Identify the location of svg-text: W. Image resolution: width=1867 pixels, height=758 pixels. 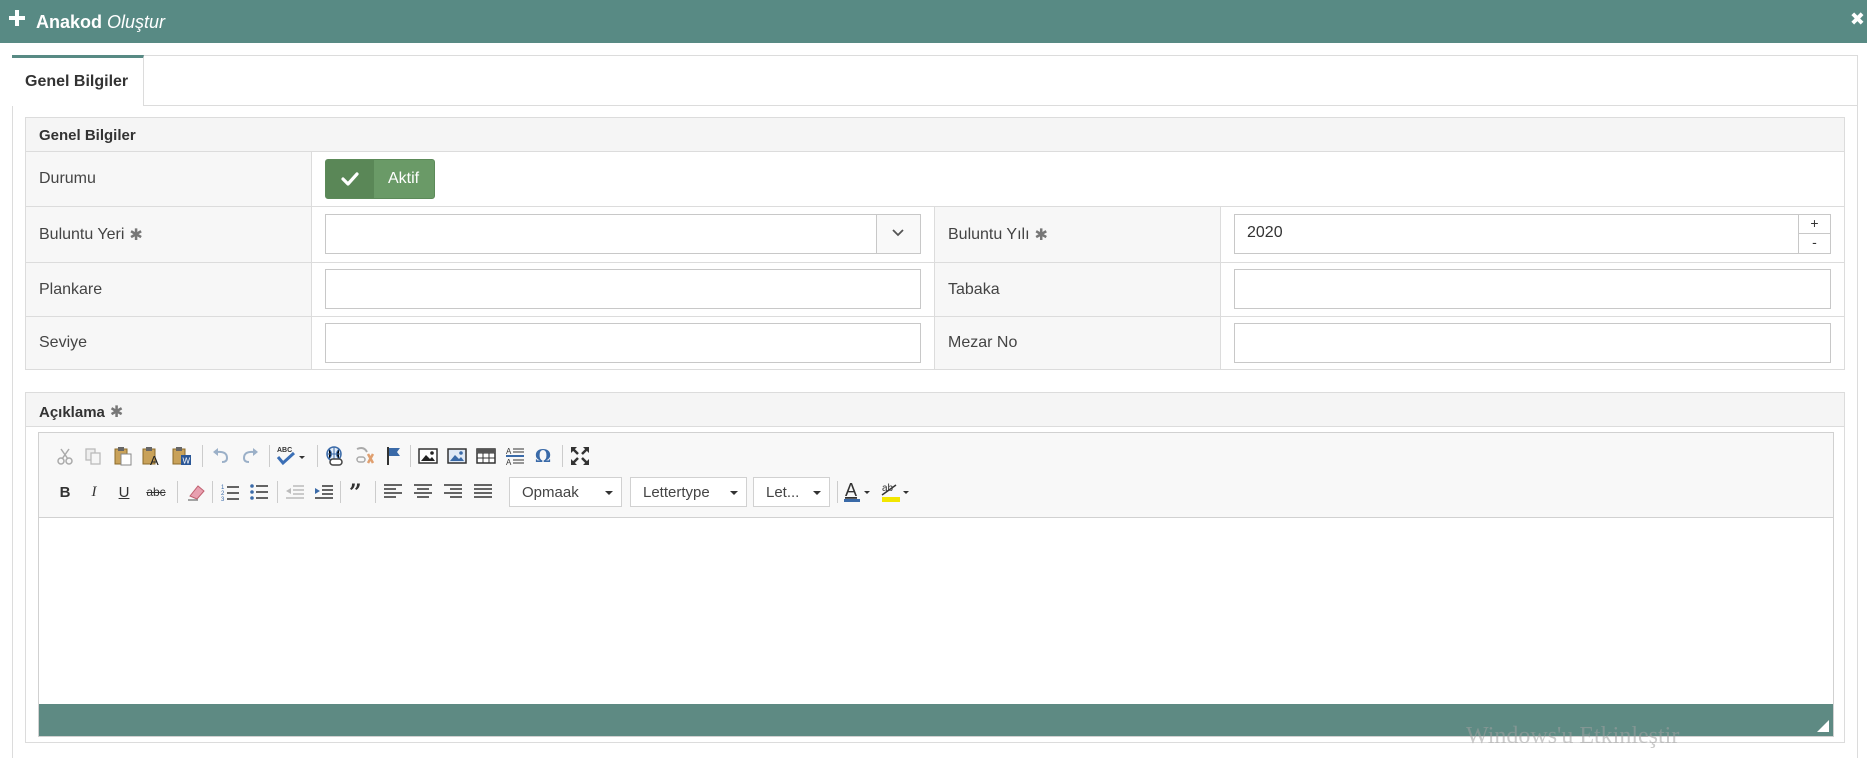
(187, 461).